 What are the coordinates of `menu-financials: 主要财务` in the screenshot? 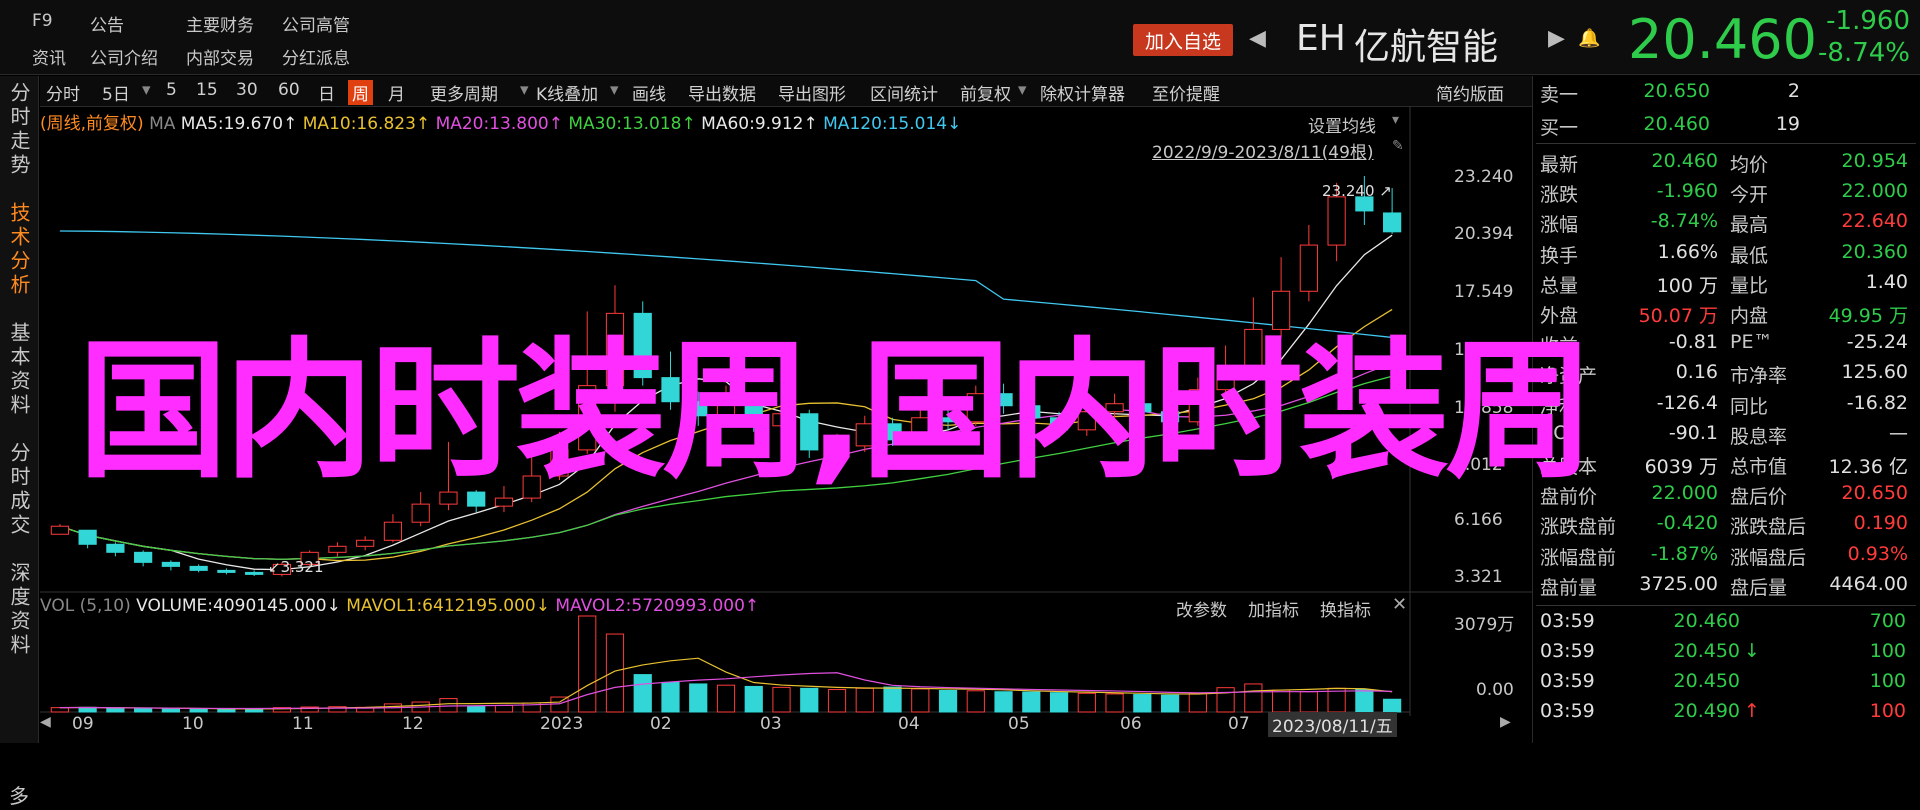 It's located at (220, 23).